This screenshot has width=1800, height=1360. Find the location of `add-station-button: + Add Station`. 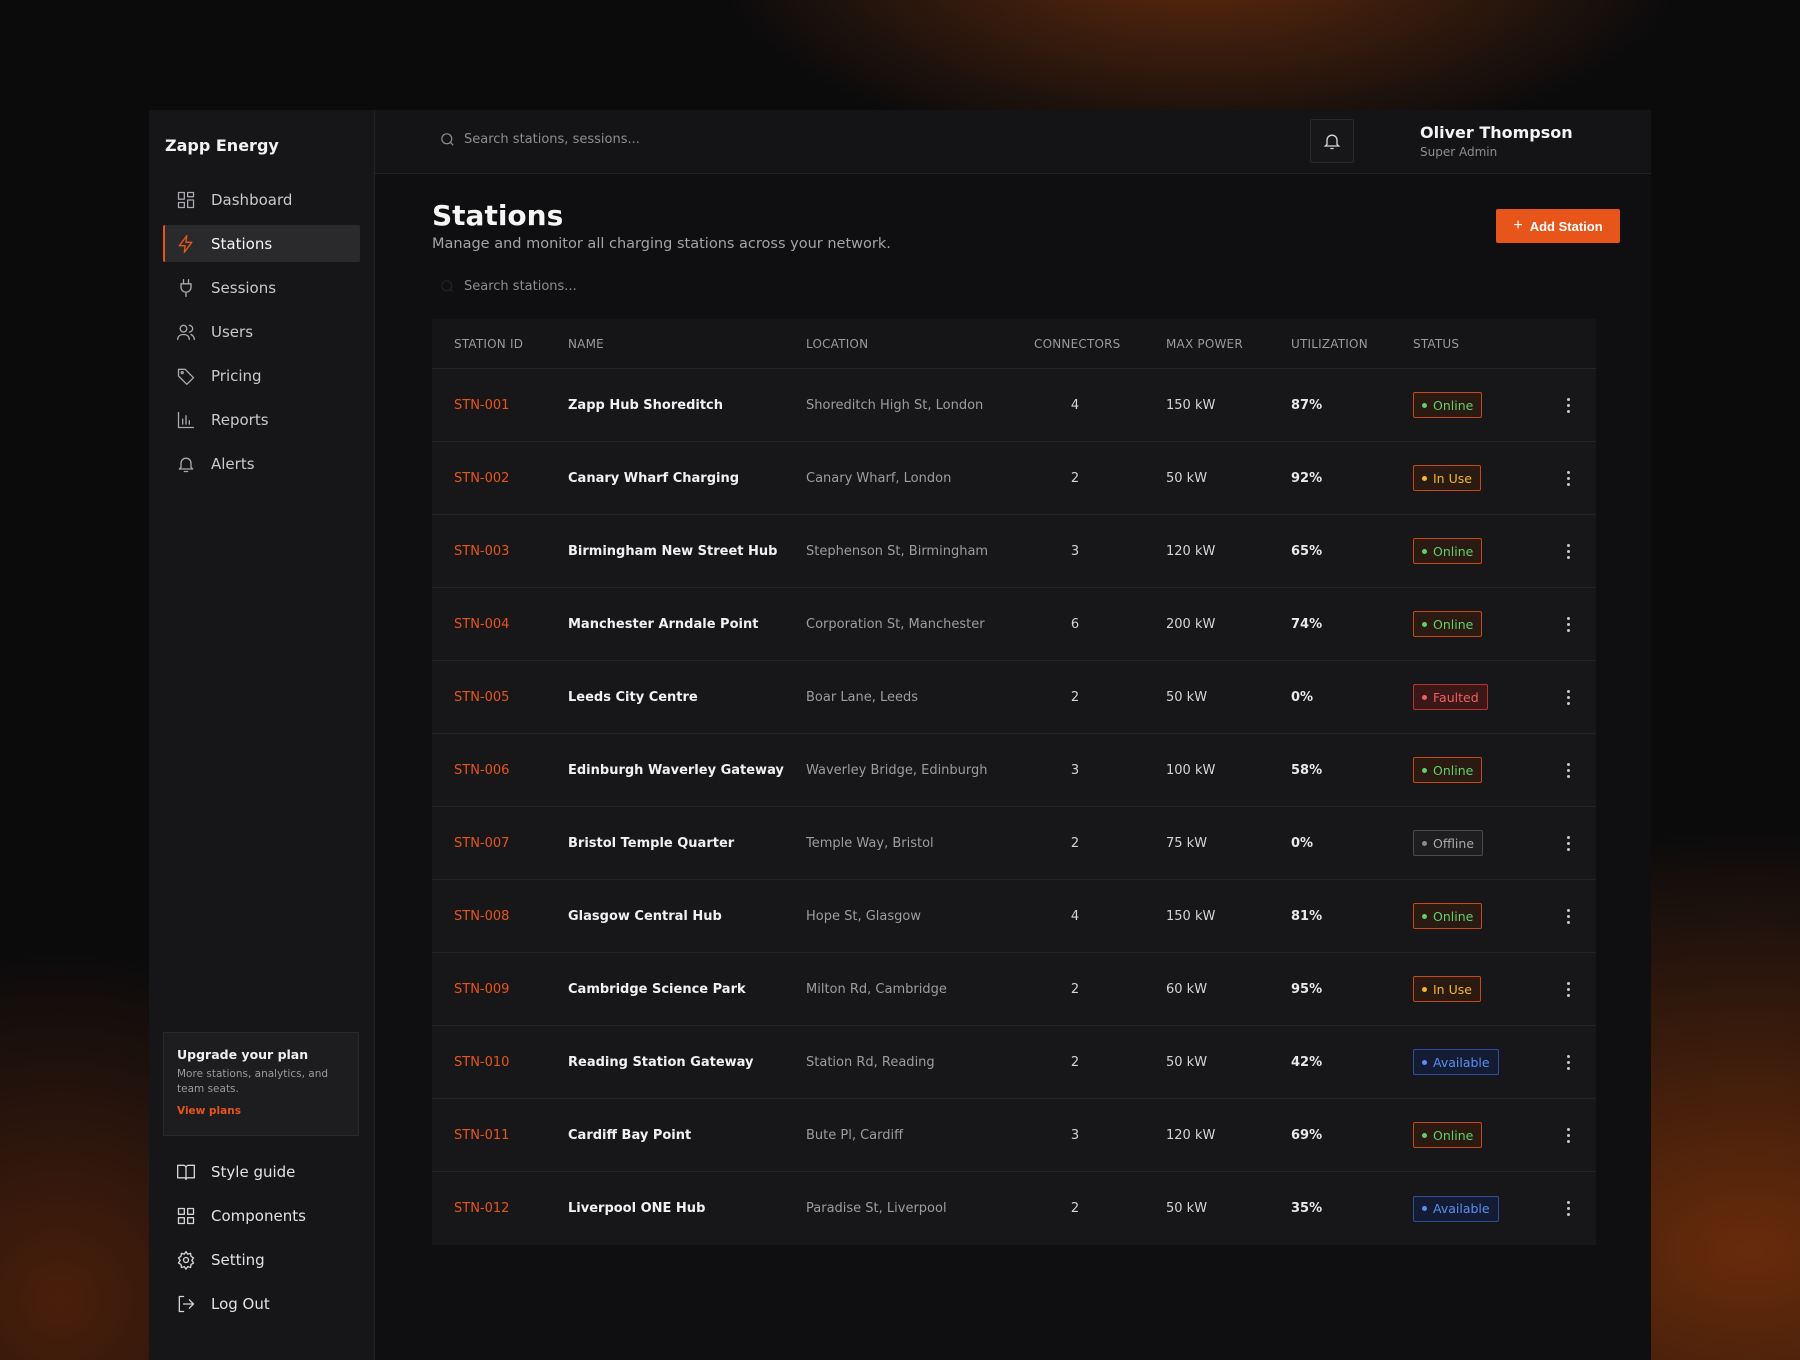

add-station-button: + Add Station is located at coordinates (1558, 226).